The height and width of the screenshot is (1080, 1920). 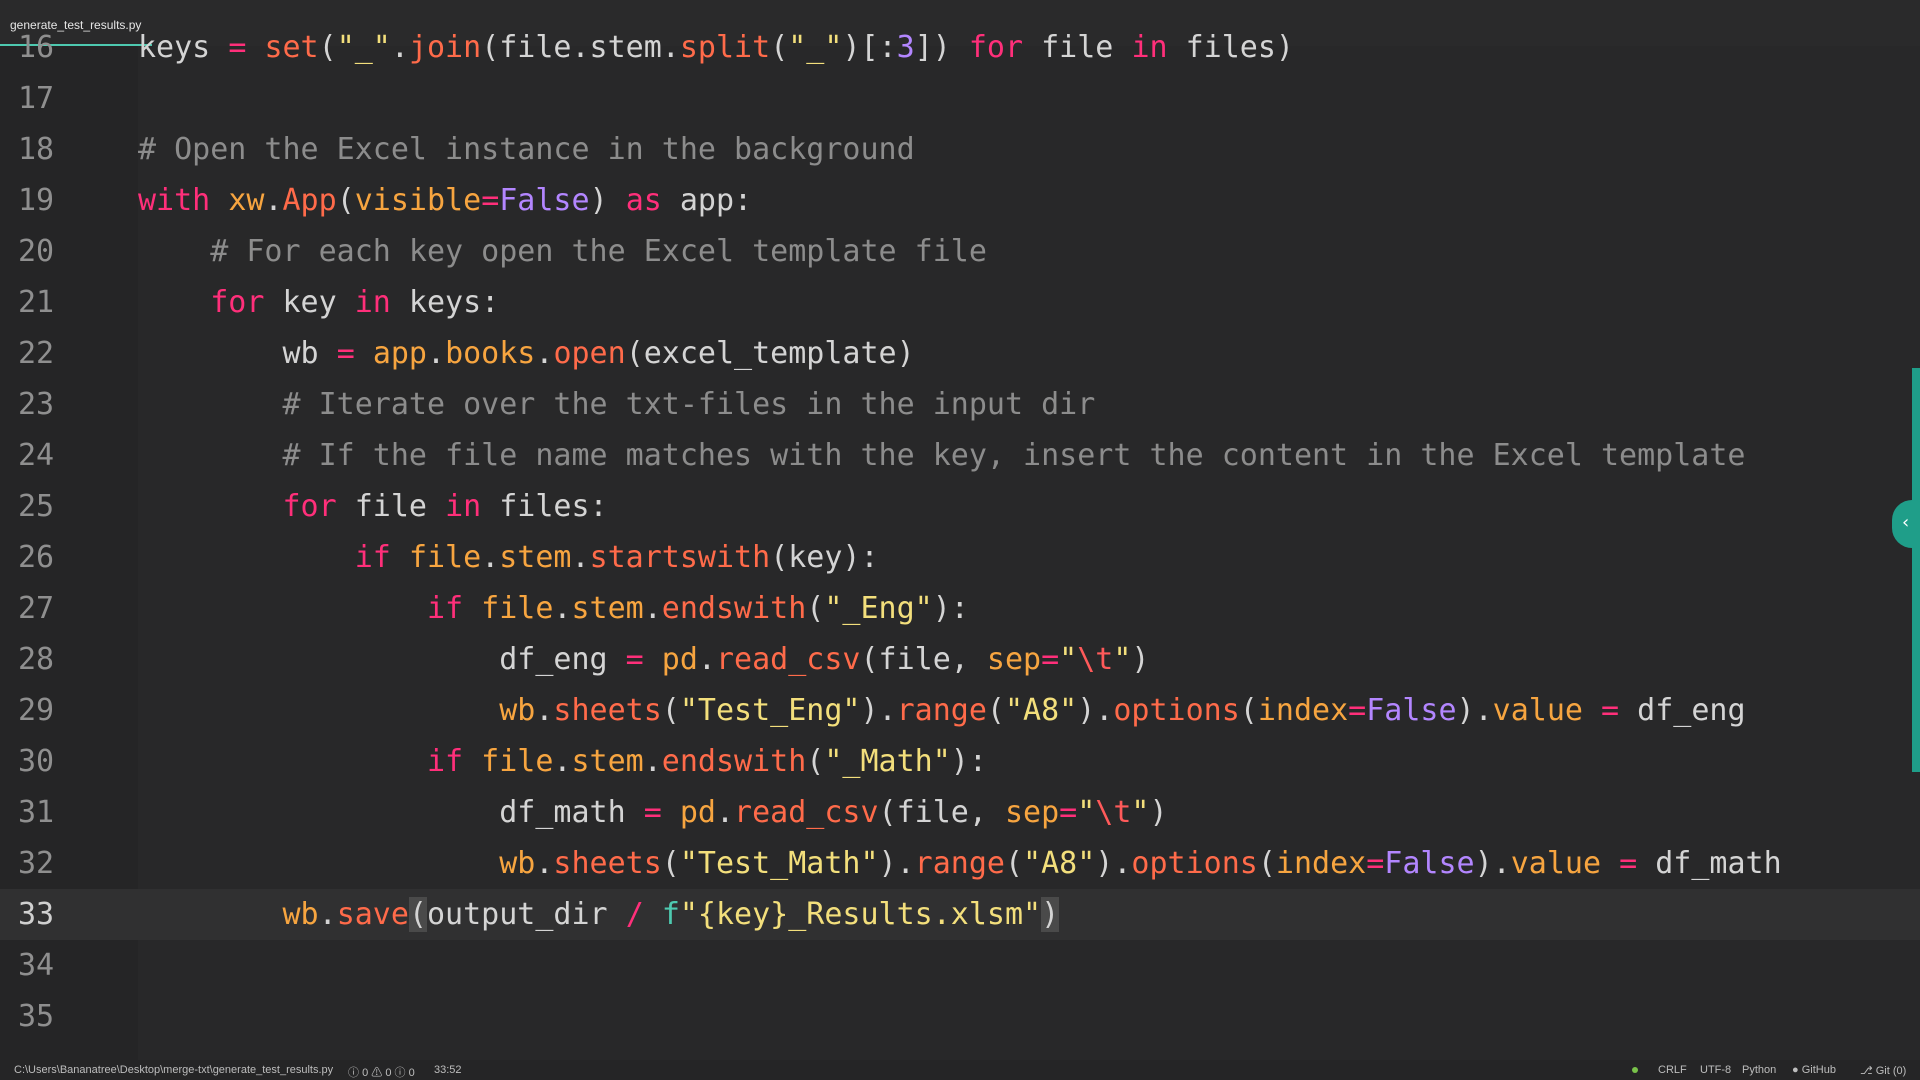 I want to click on code-line-21: 21 for key in keys:, so click(x=960, y=302).